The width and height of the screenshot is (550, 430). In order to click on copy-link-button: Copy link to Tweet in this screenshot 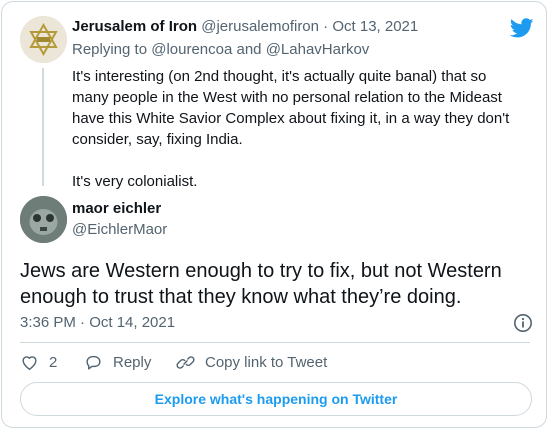, I will do `click(251, 362)`.